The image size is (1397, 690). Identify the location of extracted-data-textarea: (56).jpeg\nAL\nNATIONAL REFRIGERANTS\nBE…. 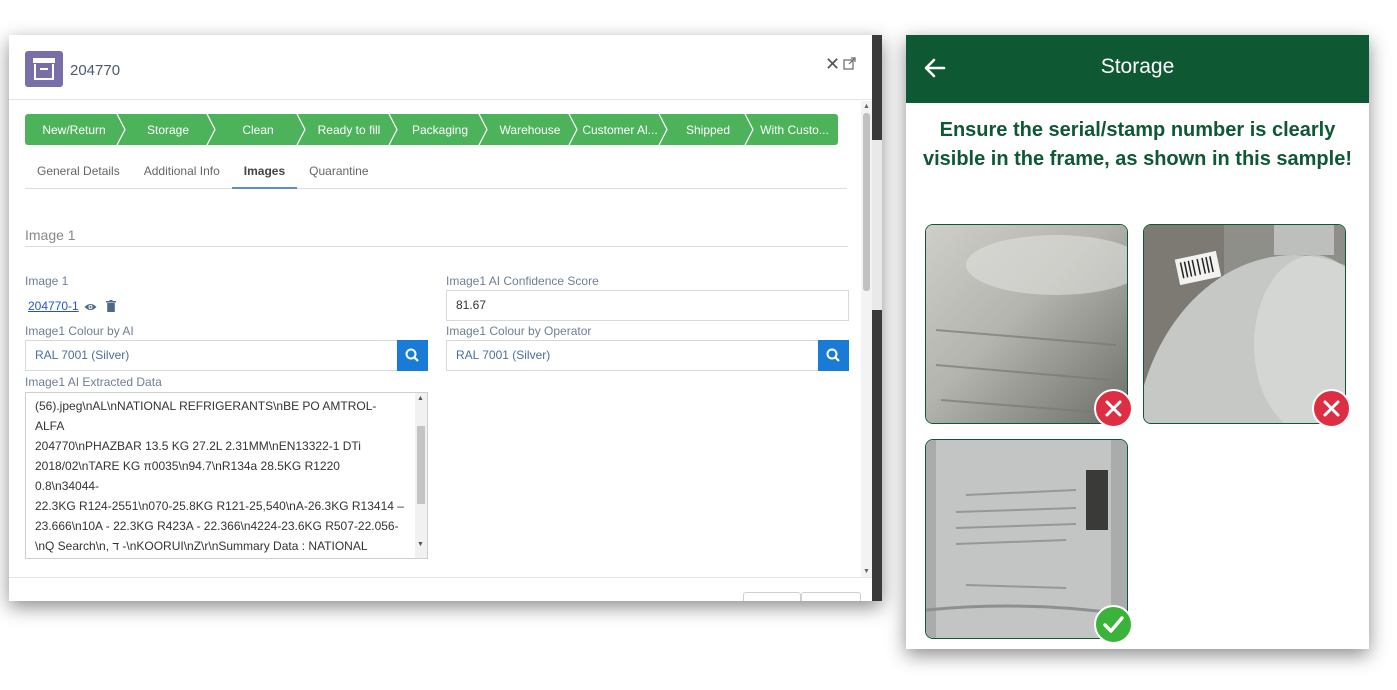
(226, 475).